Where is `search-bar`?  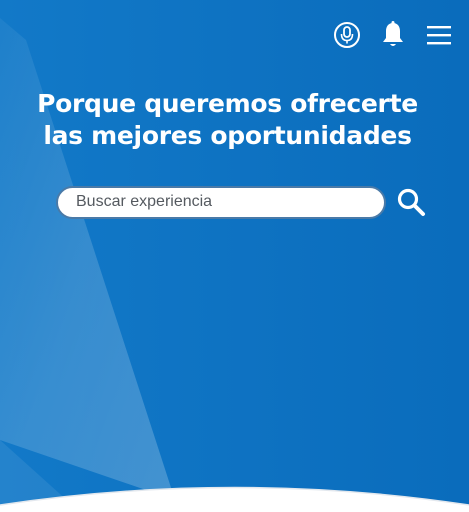
search-bar is located at coordinates (241, 202).